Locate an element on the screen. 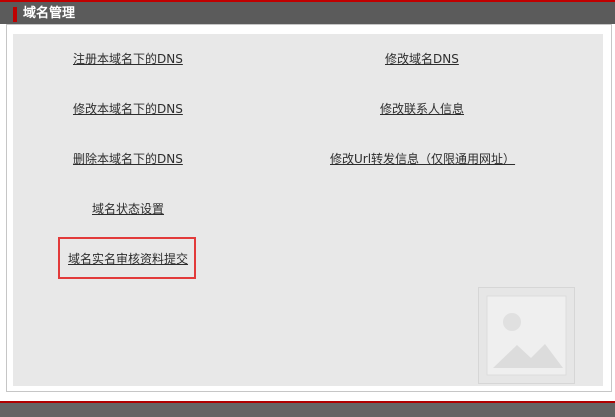 The image size is (615, 417). realname-submit-link: 域名实名审核资料提交 is located at coordinates (128, 259).